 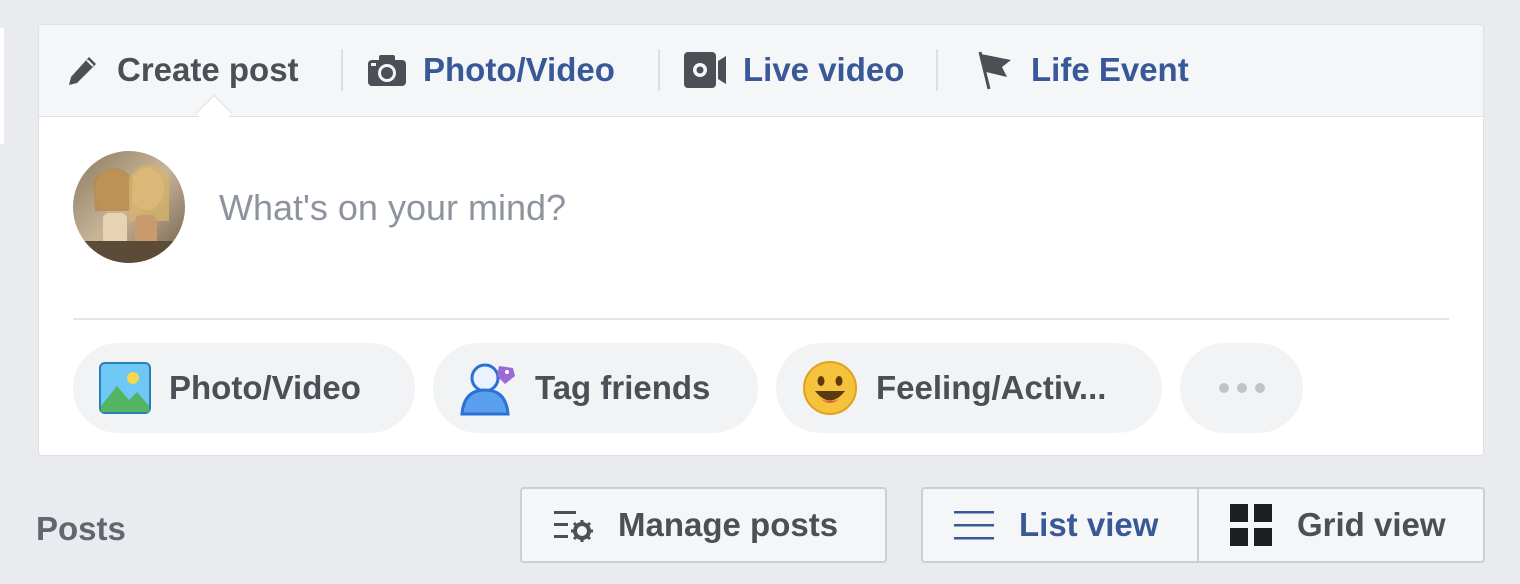 What do you see at coordinates (705, 70) in the screenshot?
I see `video-camera-icon` at bounding box center [705, 70].